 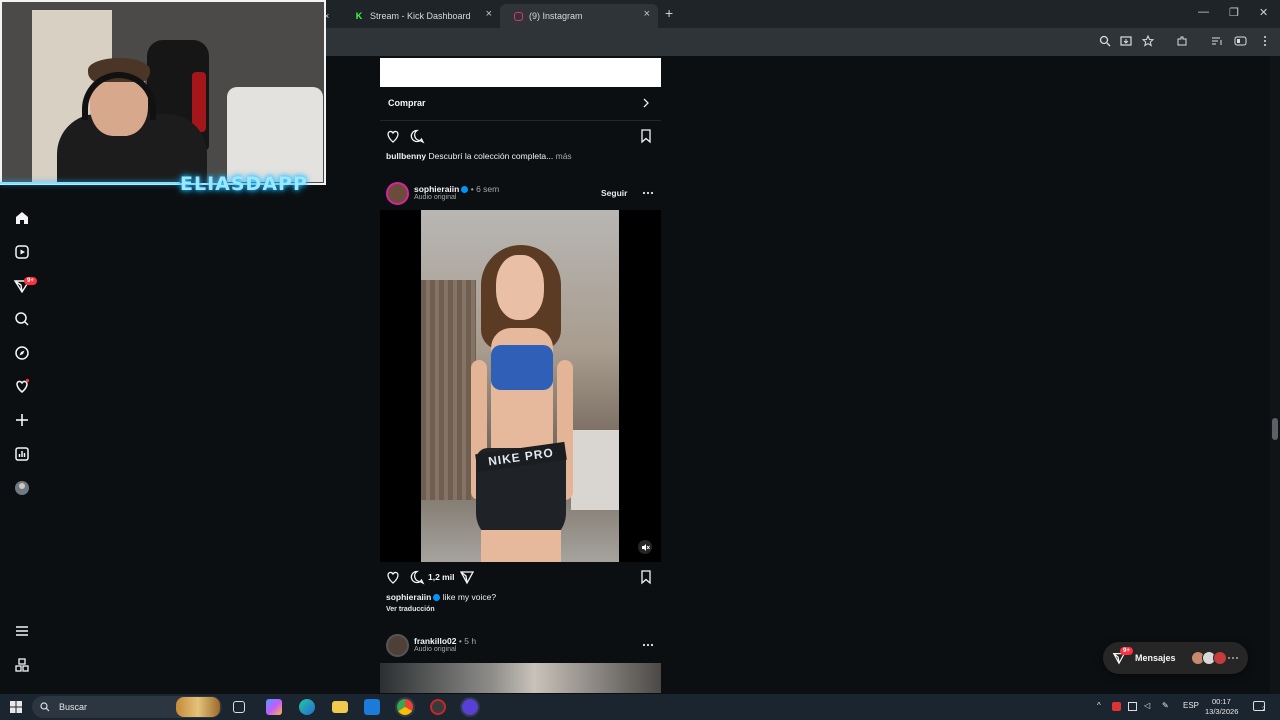 I want to click on windows-start-icon, so click(x=16, y=707).